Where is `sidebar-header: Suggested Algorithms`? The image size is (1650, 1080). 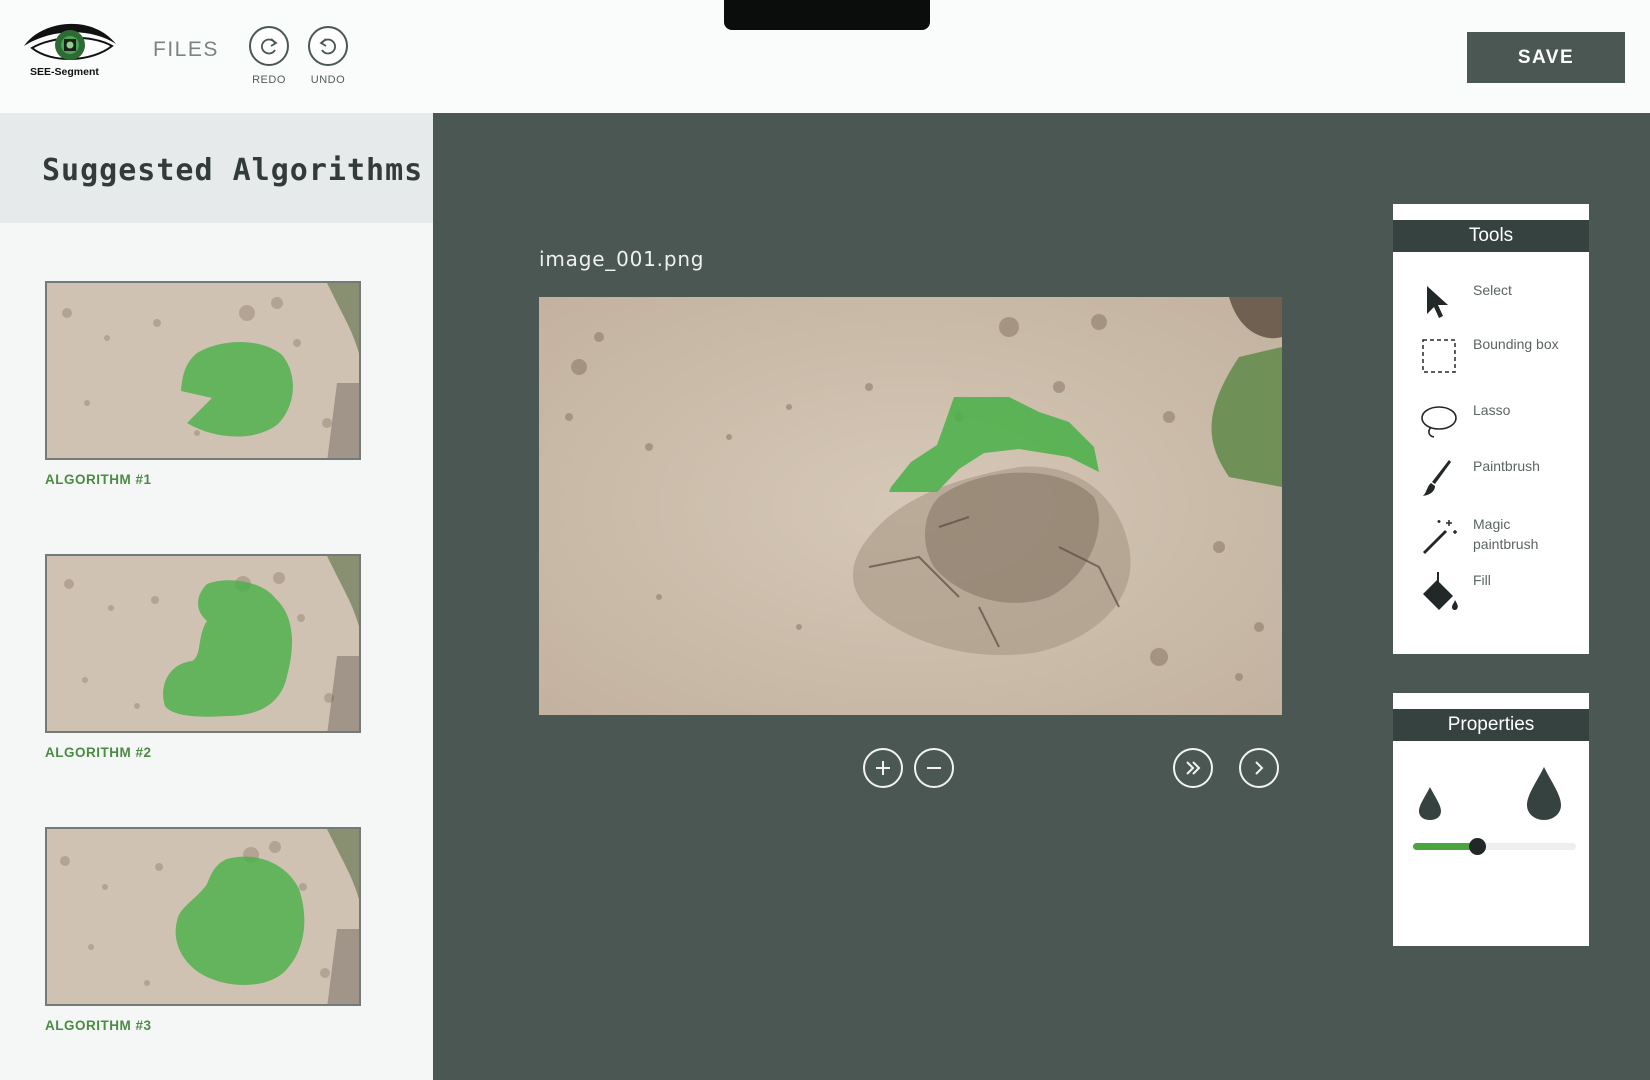
sidebar-header: Suggested Algorithms is located at coordinates (216, 168).